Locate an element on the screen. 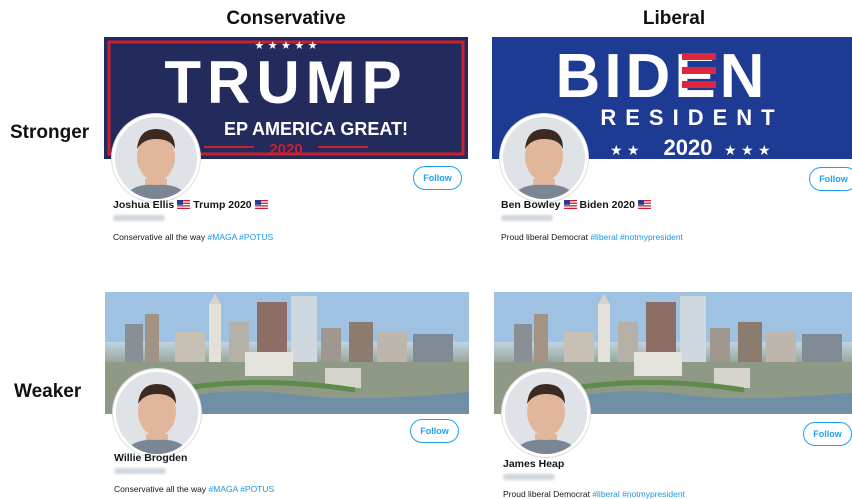 The width and height of the screenshot is (852, 499). banner-subtitle: EP AMERICA GREAT! is located at coordinates (316, 129).